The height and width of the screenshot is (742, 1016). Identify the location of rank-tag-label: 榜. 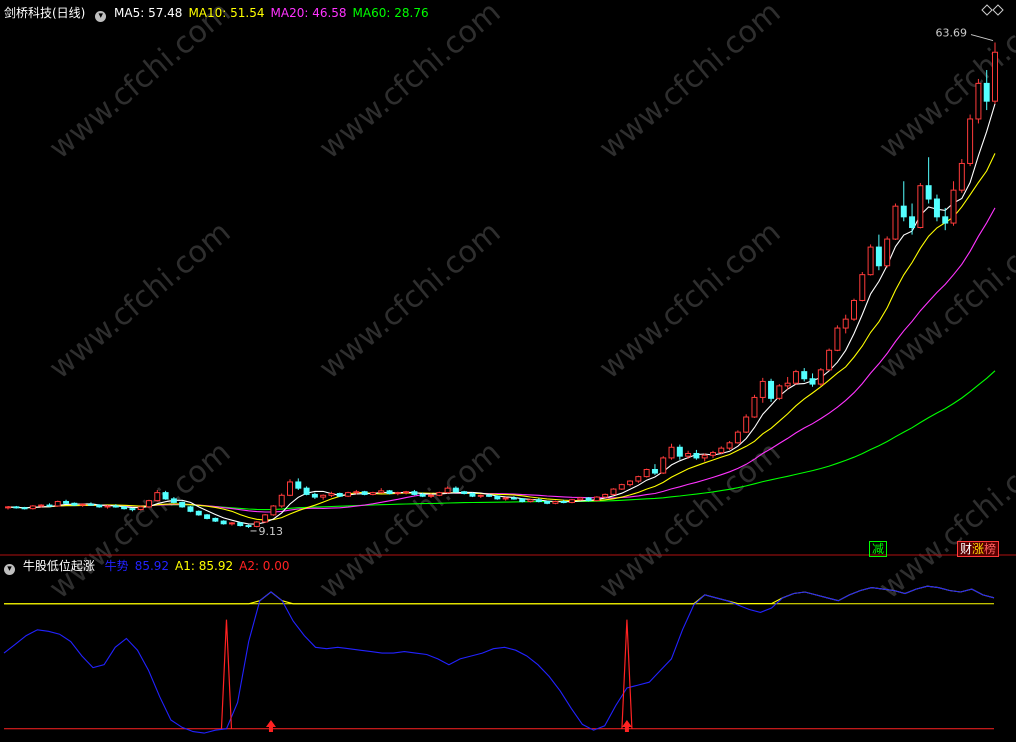
(990, 549).